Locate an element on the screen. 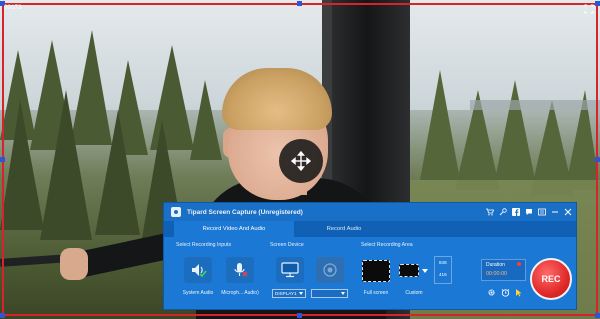 The image size is (600, 319). recording-indicator is located at coordinates (519, 264).